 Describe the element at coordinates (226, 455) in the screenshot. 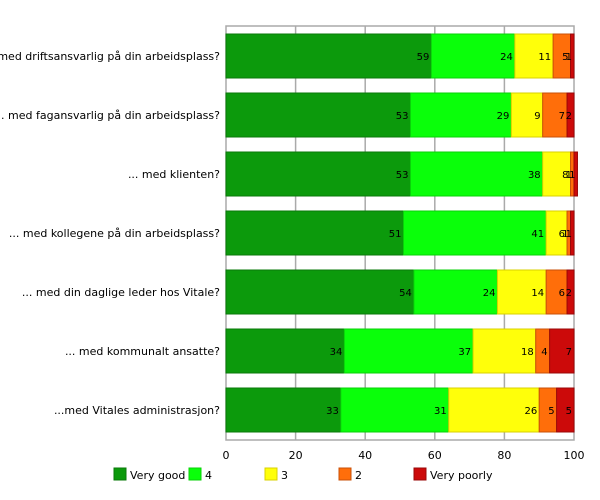

I see `x-tick-label: 0` at that location.